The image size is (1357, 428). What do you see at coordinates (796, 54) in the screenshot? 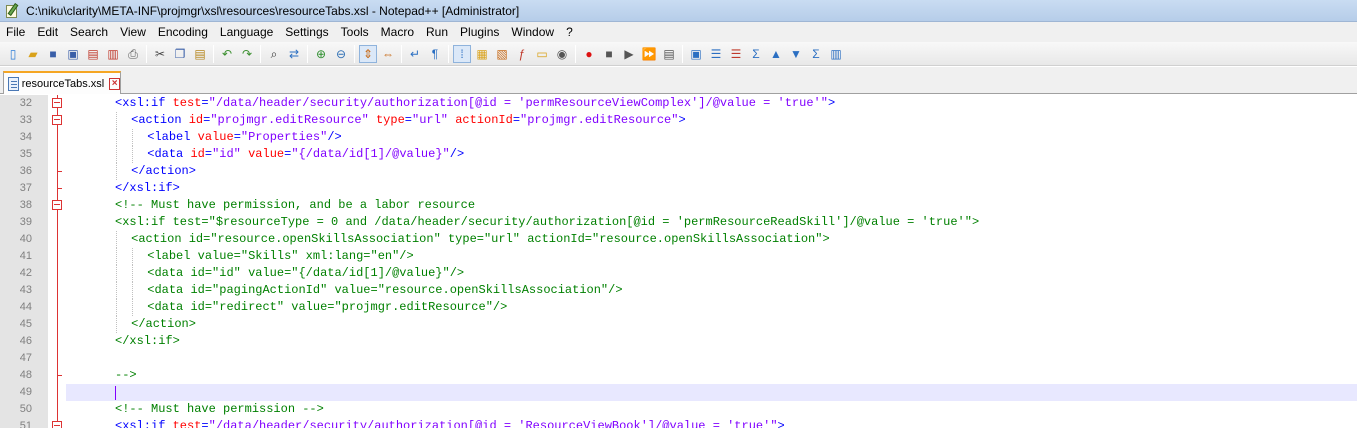
I see `arrow-down-icon: ▼` at bounding box center [796, 54].